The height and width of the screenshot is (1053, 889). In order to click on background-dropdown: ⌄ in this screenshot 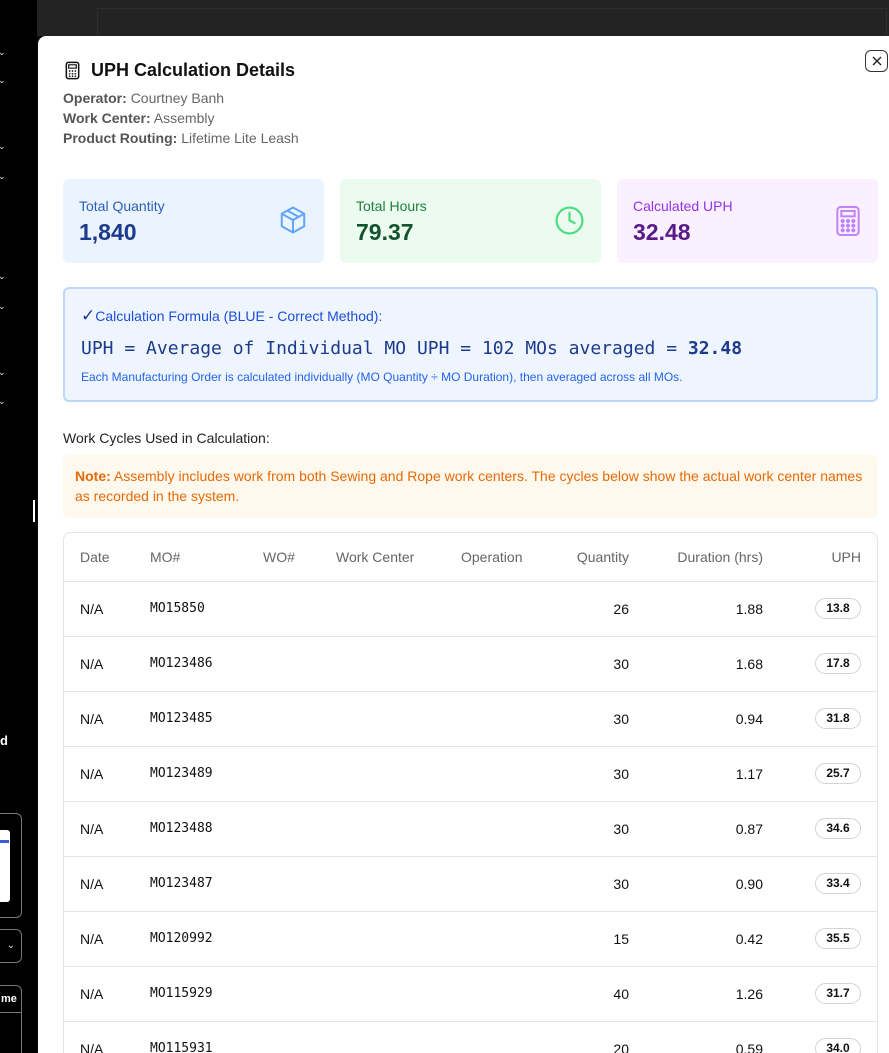, I will do `click(11, 946)`.